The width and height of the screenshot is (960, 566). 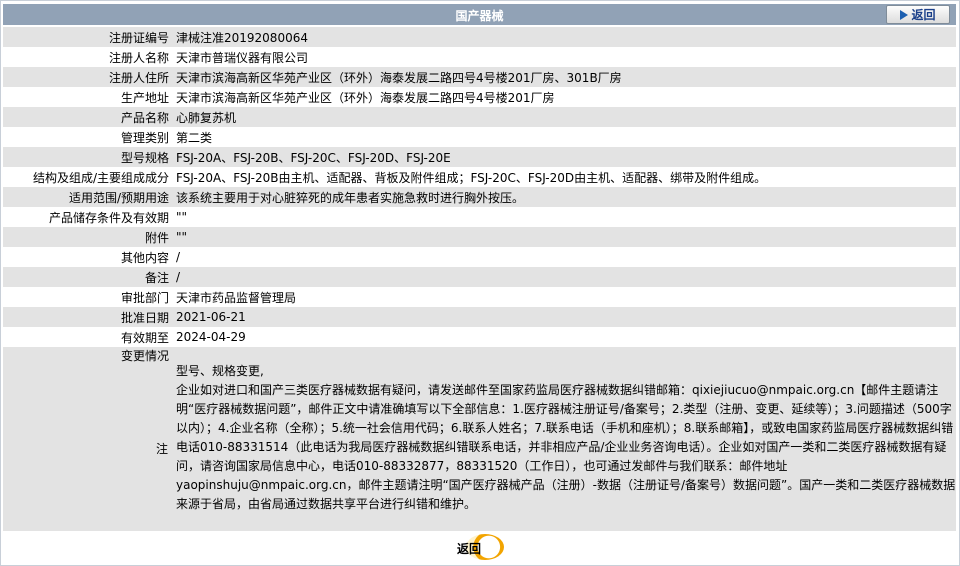 What do you see at coordinates (87, 37) in the screenshot?
I see `field-label: 注册证编号` at bounding box center [87, 37].